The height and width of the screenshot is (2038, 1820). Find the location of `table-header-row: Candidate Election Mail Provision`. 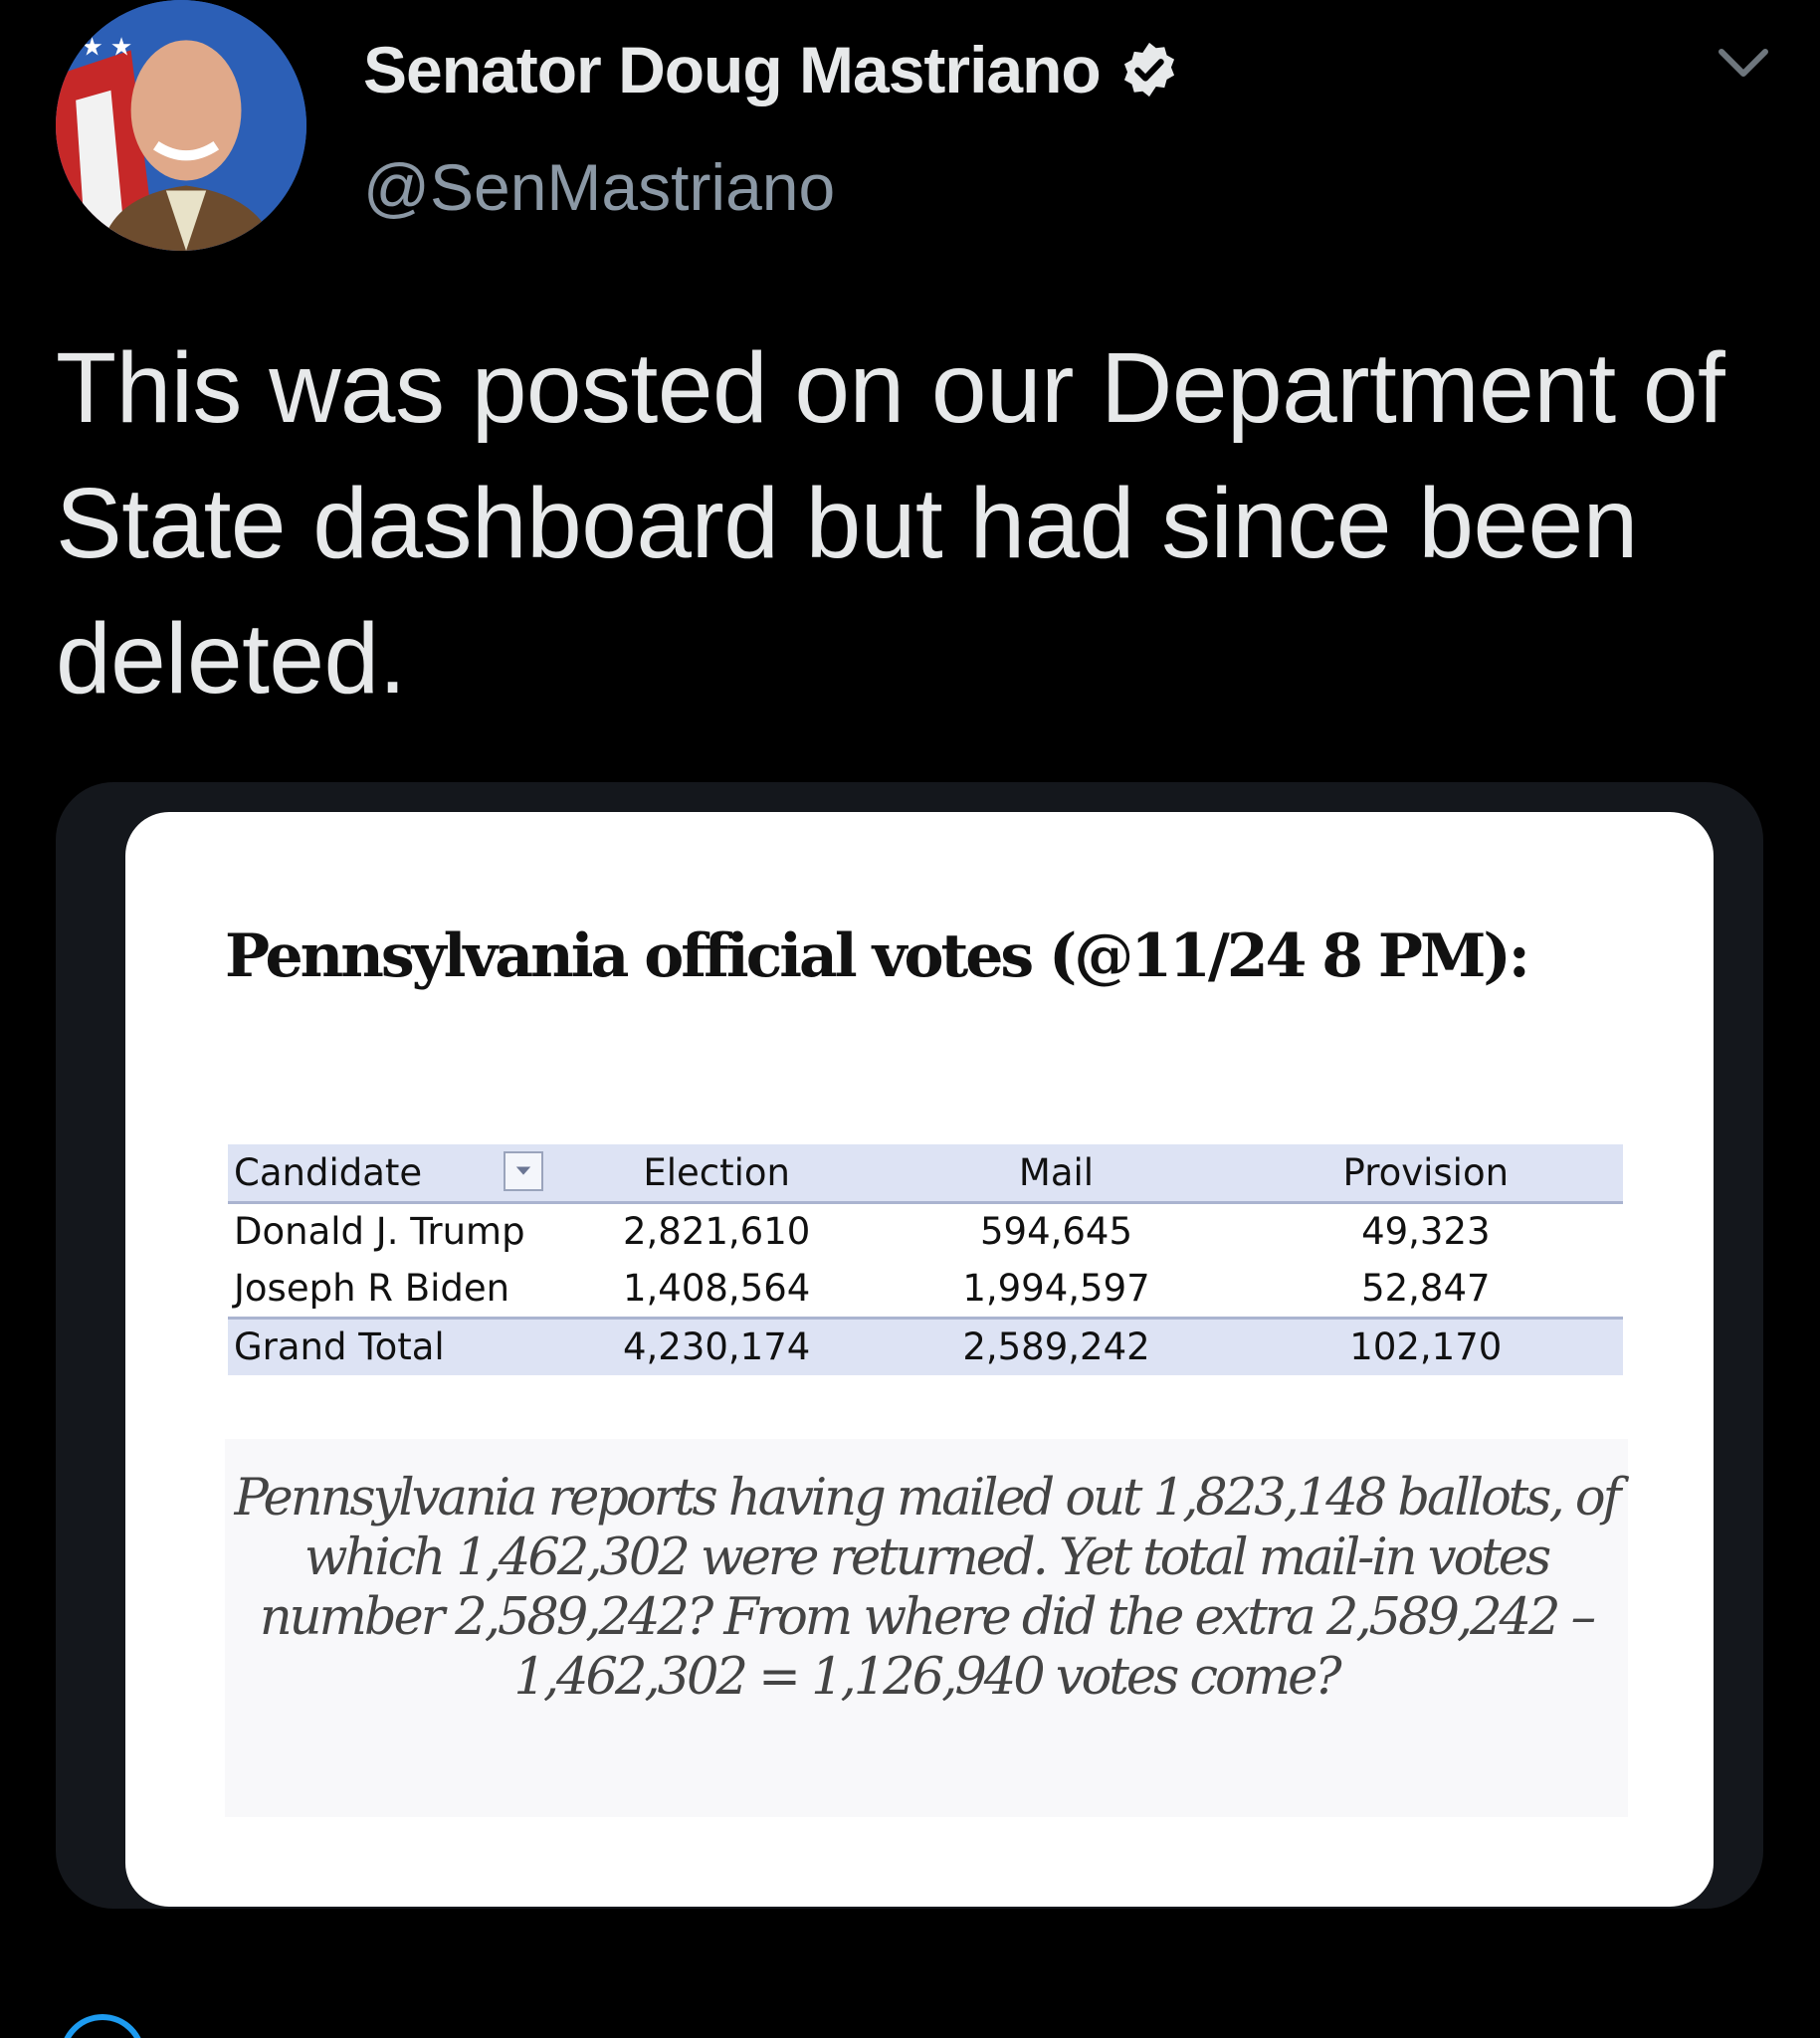

table-header-row: Candidate Election Mail Provision is located at coordinates (925, 1173).